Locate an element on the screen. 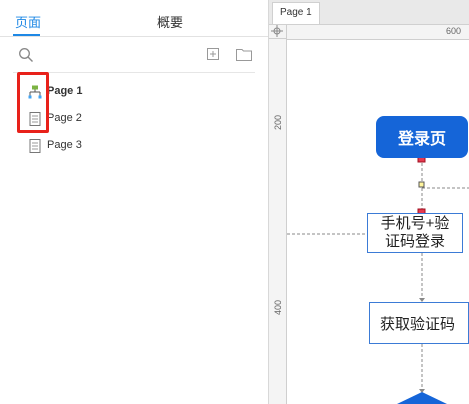 This screenshot has height=404, width=469. crosshair-icon is located at coordinates (277, 31).